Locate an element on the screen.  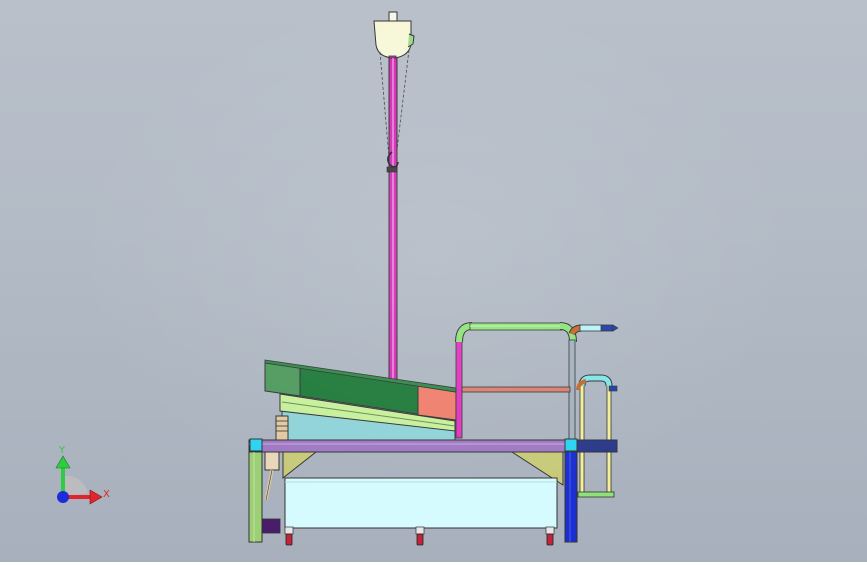
corner-block-left is located at coordinates (256, 445).